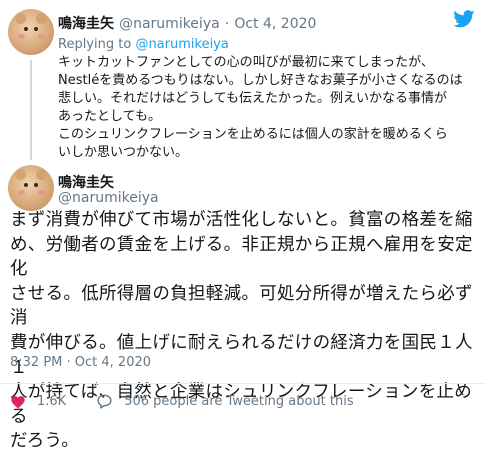 This screenshot has height=454, width=485. What do you see at coordinates (86, 24) in the screenshot?
I see `reply-display-name: 鳴海圭矢` at bounding box center [86, 24].